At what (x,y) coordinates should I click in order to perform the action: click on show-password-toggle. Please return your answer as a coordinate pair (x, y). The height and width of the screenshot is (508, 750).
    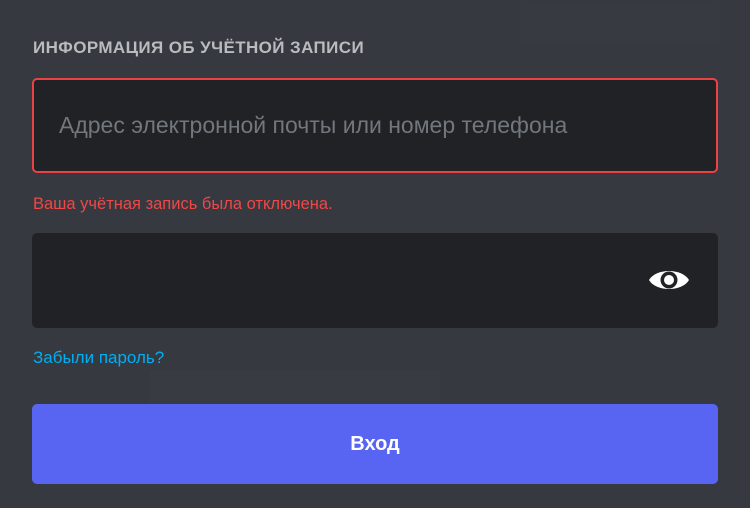
    Looking at the image, I should click on (669, 280).